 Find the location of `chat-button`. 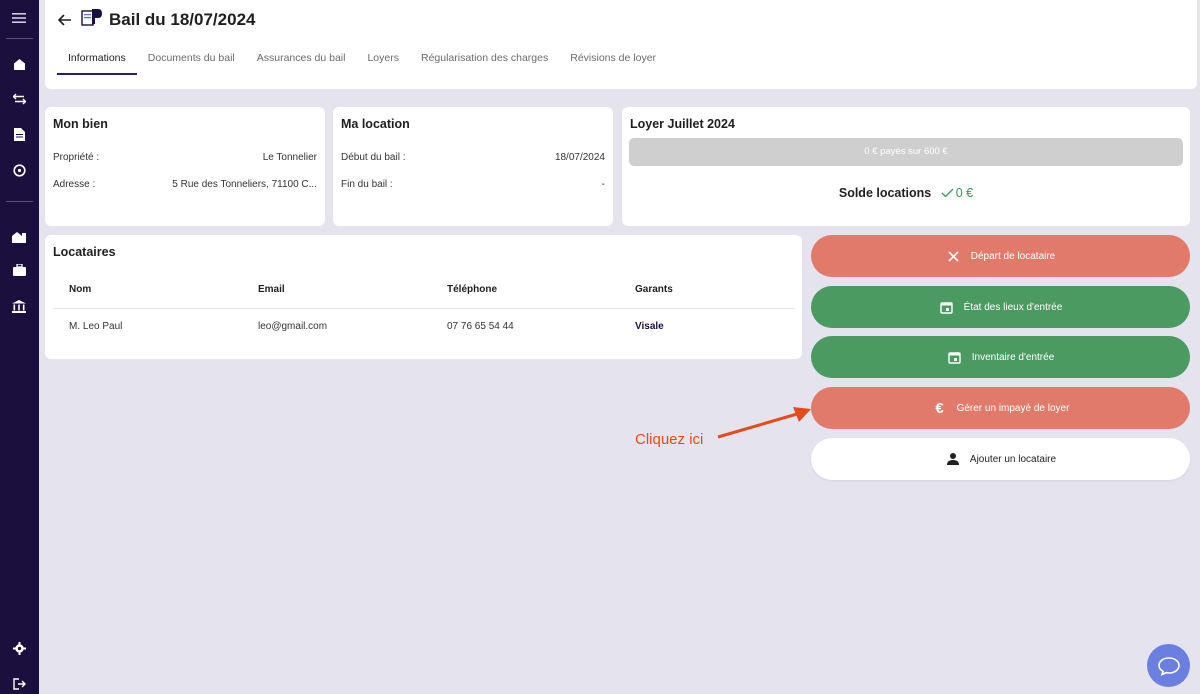

chat-button is located at coordinates (1168, 665).